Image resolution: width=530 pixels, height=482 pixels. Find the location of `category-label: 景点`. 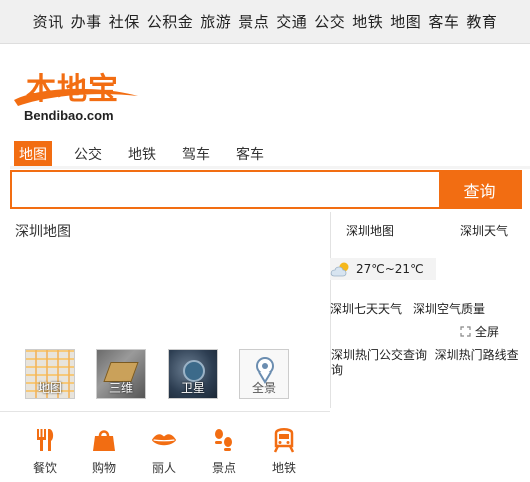

category-label: 景点 is located at coordinates (223, 468).